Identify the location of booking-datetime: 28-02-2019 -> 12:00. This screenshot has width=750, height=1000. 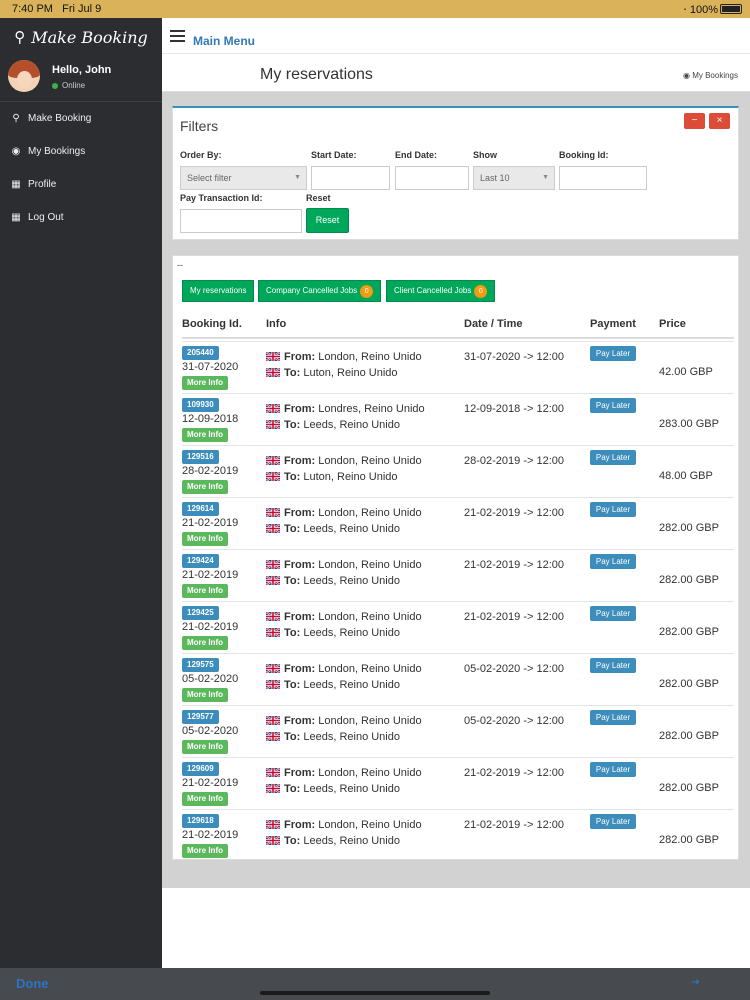
(514, 461).